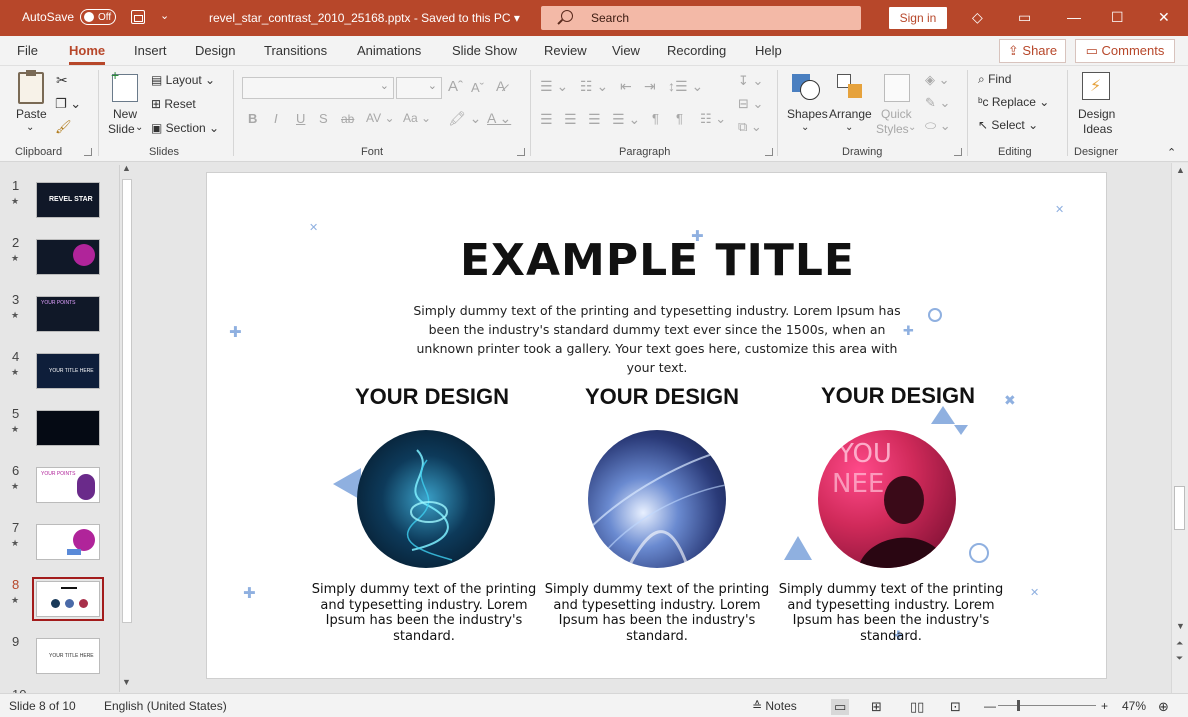 This screenshot has width=1188, height=717. What do you see at coordinates (295, 50) in the screenshot?
I see `tab-transitions: Transitions` at bounding box center [295, 50].